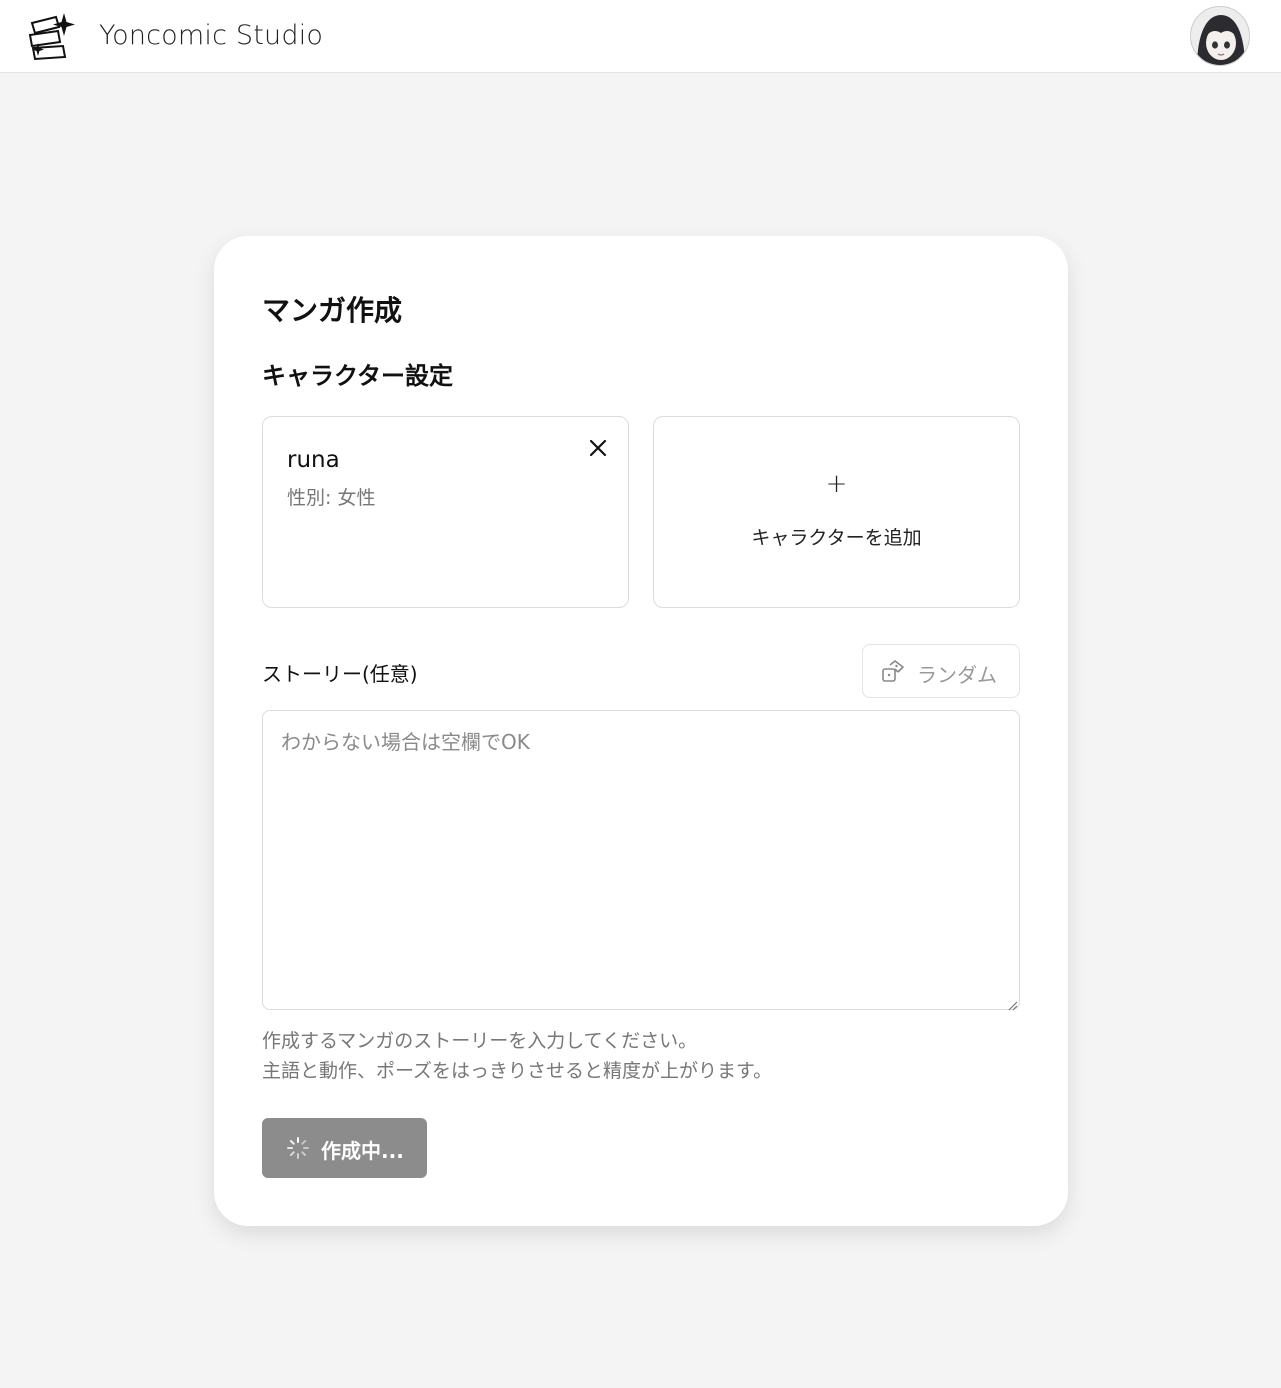  Describe the element at coordinates (1220, 36) in the screenshot. I see `user-avatar` at that location.